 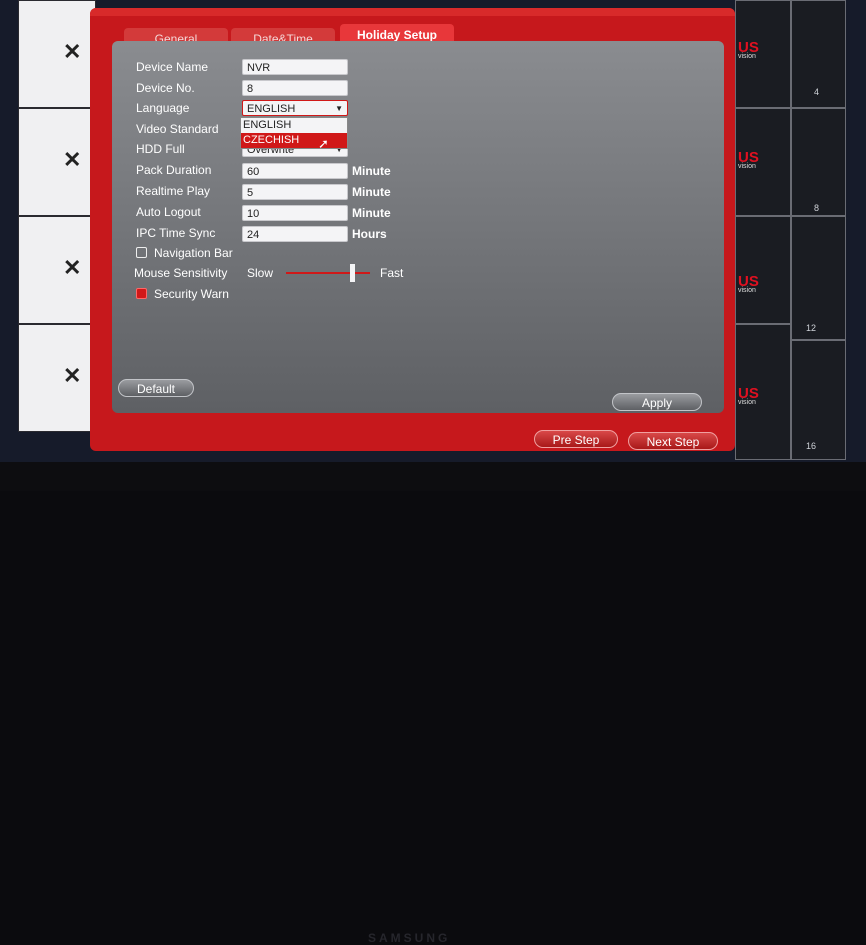 I want to click on camera-cell-1: ✕, so click(x=57, y=54).